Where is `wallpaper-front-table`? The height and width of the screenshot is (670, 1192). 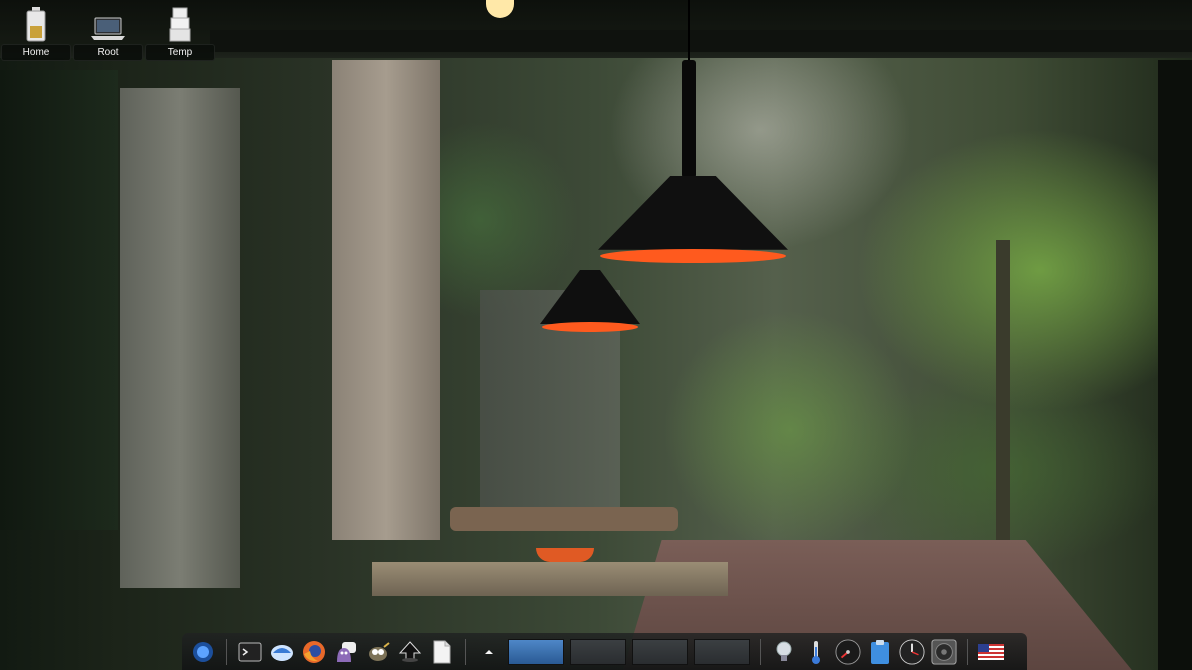
wallpaper-front-table is located at coordinates (550, 579).